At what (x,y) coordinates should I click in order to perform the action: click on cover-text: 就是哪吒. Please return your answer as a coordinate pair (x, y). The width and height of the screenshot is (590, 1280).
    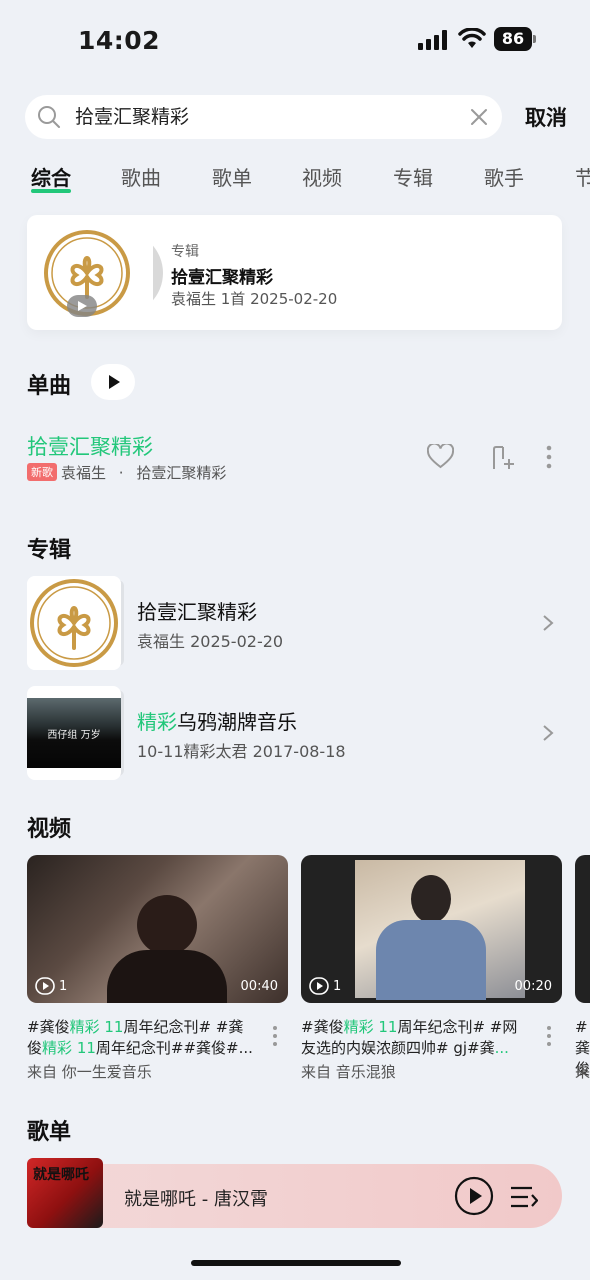
    Looking at the image, I should click on (61, 1175).